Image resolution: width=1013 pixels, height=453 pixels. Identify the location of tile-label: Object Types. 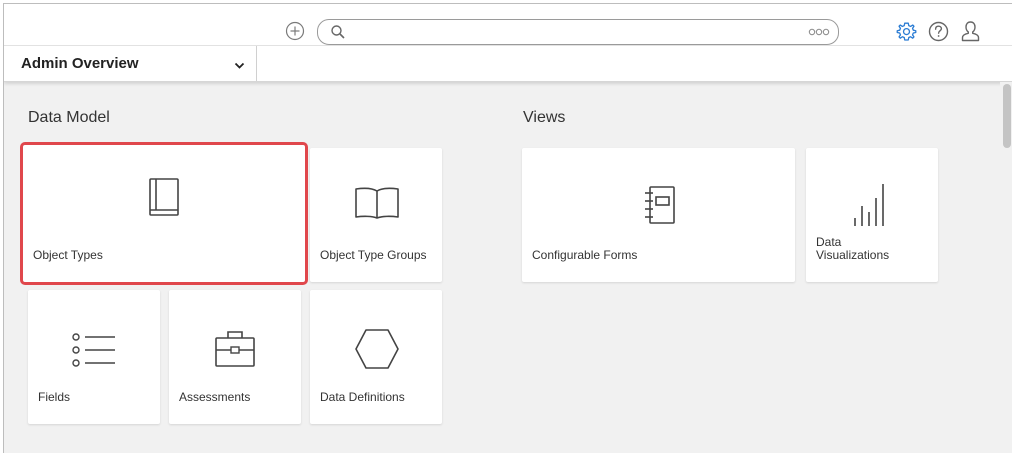
(68, 255).